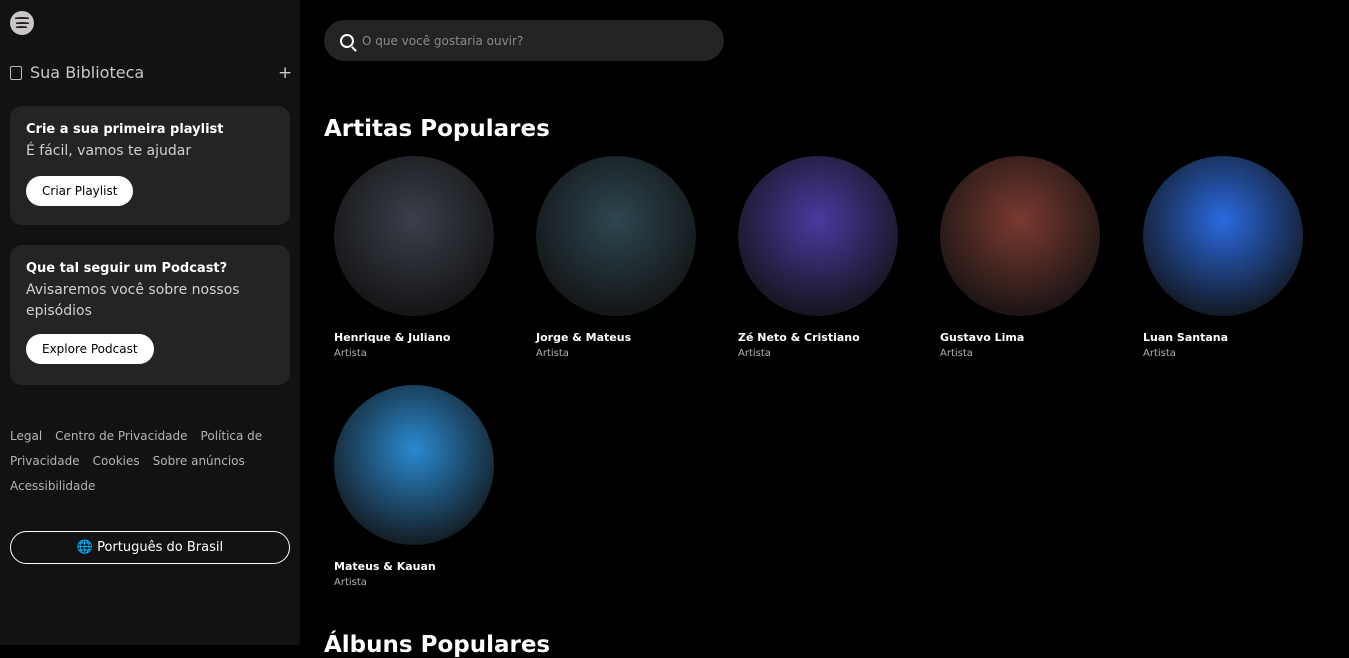 This screenshot has width=1349, height=658. What do you see at coordinates (347, 40) in the screenshot?
I see `search-icon` at bounding box center [347, 40].